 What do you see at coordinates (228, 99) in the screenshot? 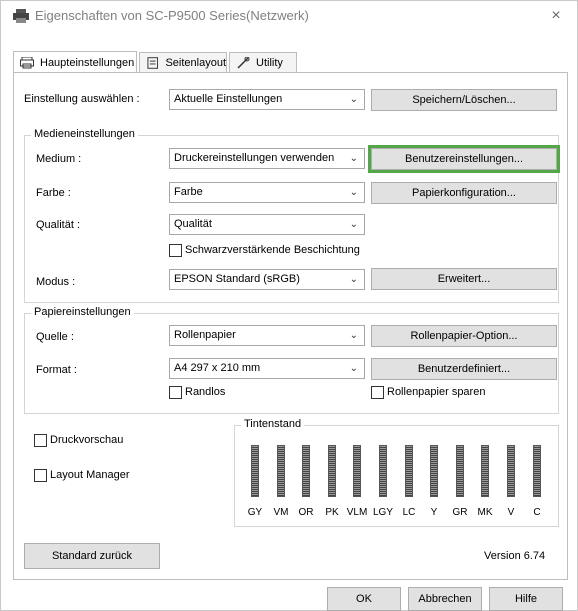
I see `settings-select-value: Aktuelle Einstellungen` at bounding box center [228, 99].